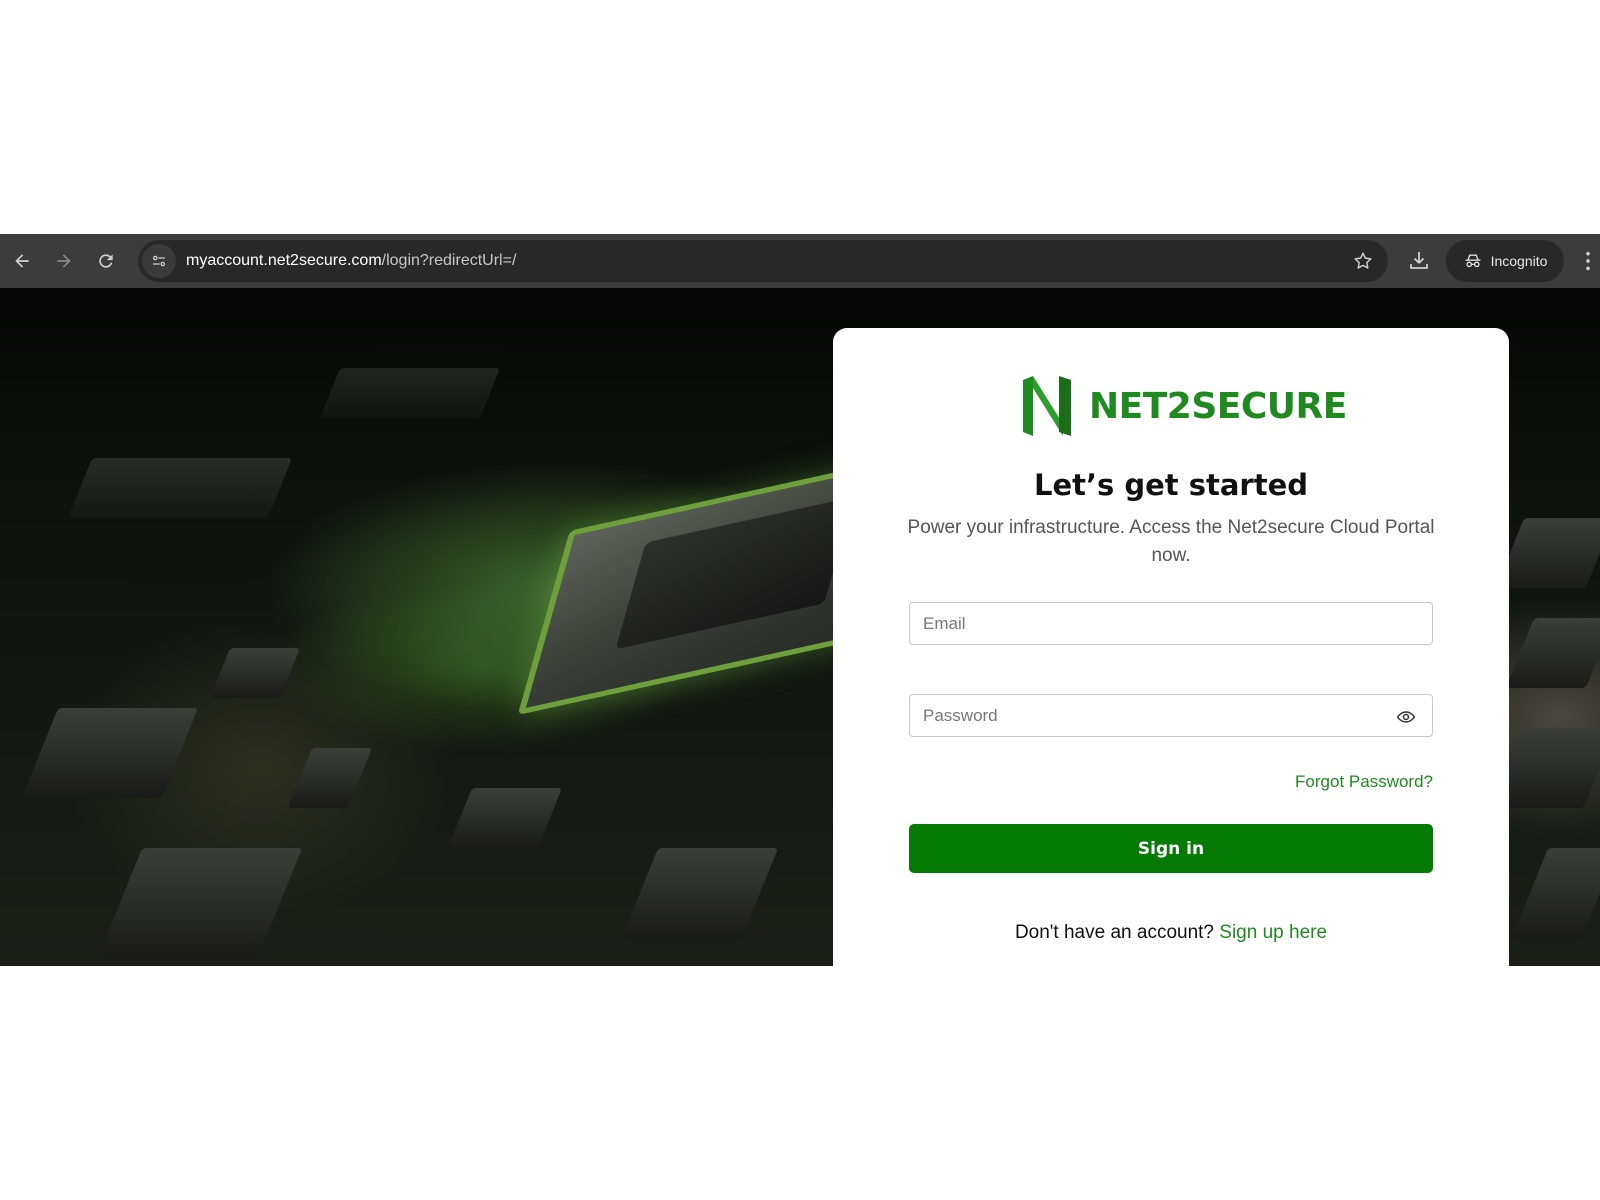 The height and width of the screenshot is (1200, 1600). I want to click on download-icon, so click(1419, 261).